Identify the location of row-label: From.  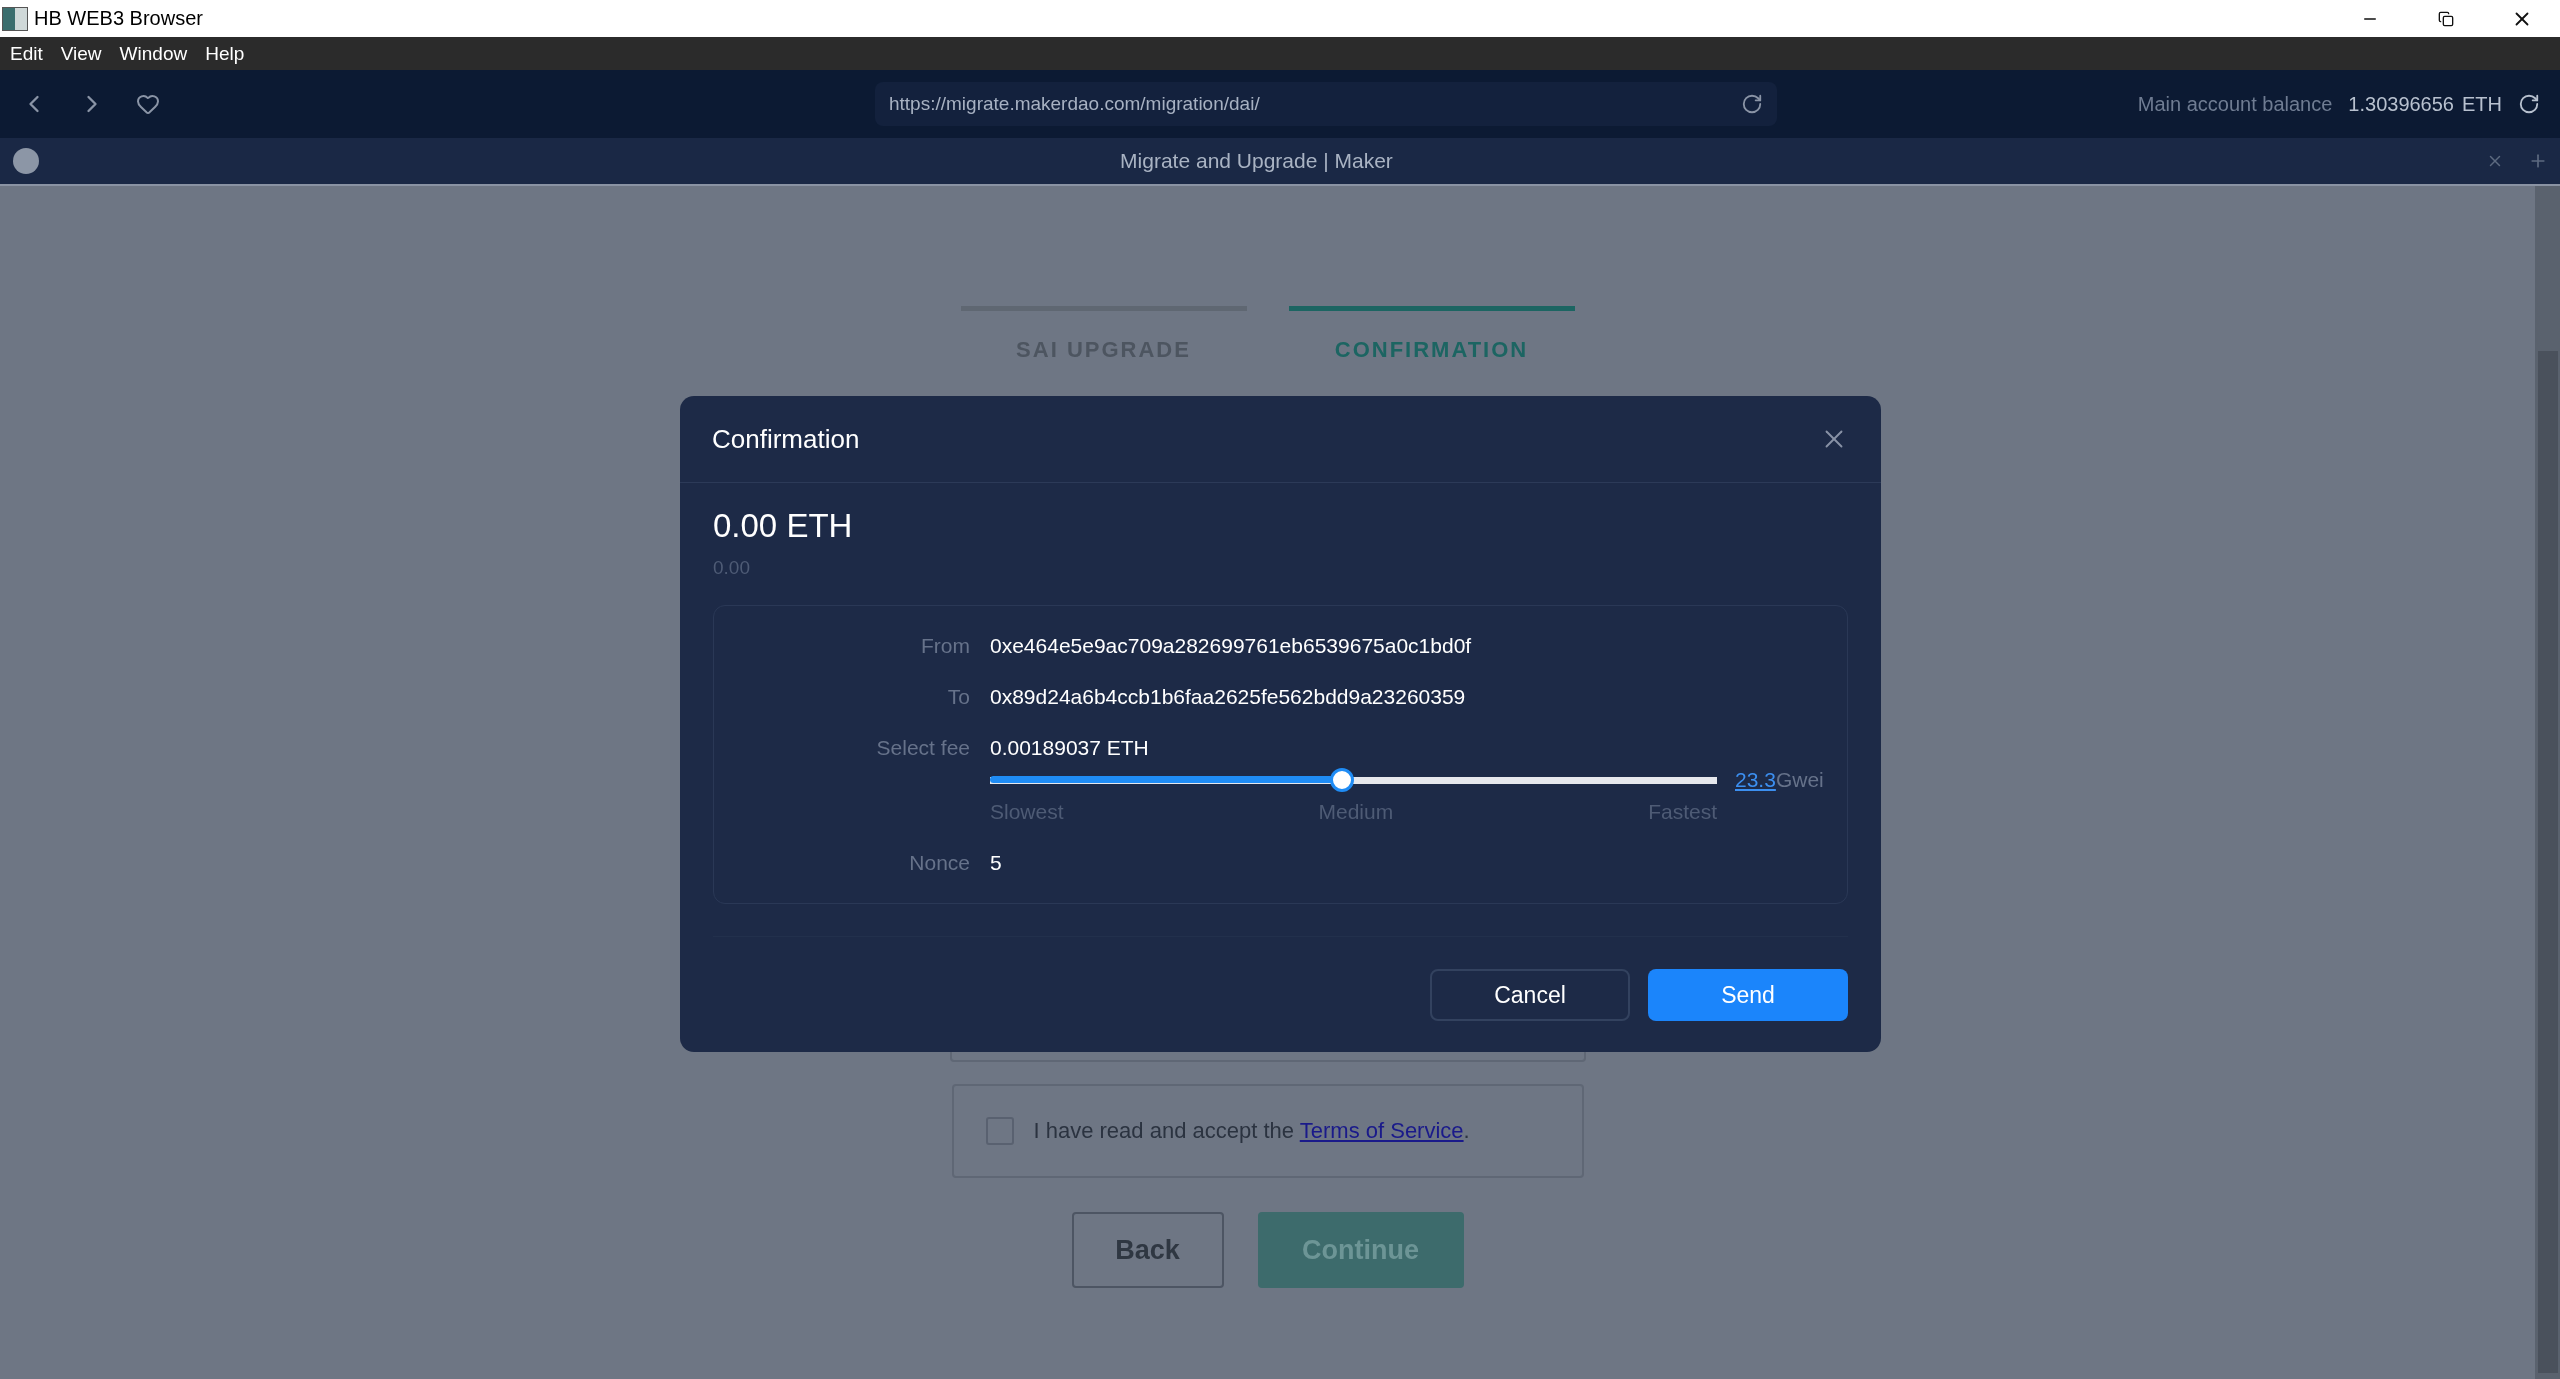
(945, 646).